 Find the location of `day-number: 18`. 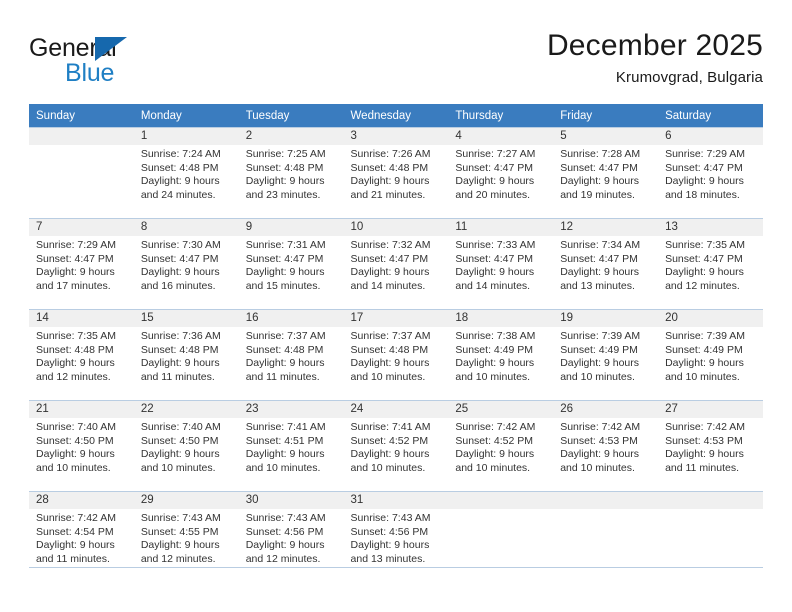

day-number: 18 is located at coordinates (501, 318).